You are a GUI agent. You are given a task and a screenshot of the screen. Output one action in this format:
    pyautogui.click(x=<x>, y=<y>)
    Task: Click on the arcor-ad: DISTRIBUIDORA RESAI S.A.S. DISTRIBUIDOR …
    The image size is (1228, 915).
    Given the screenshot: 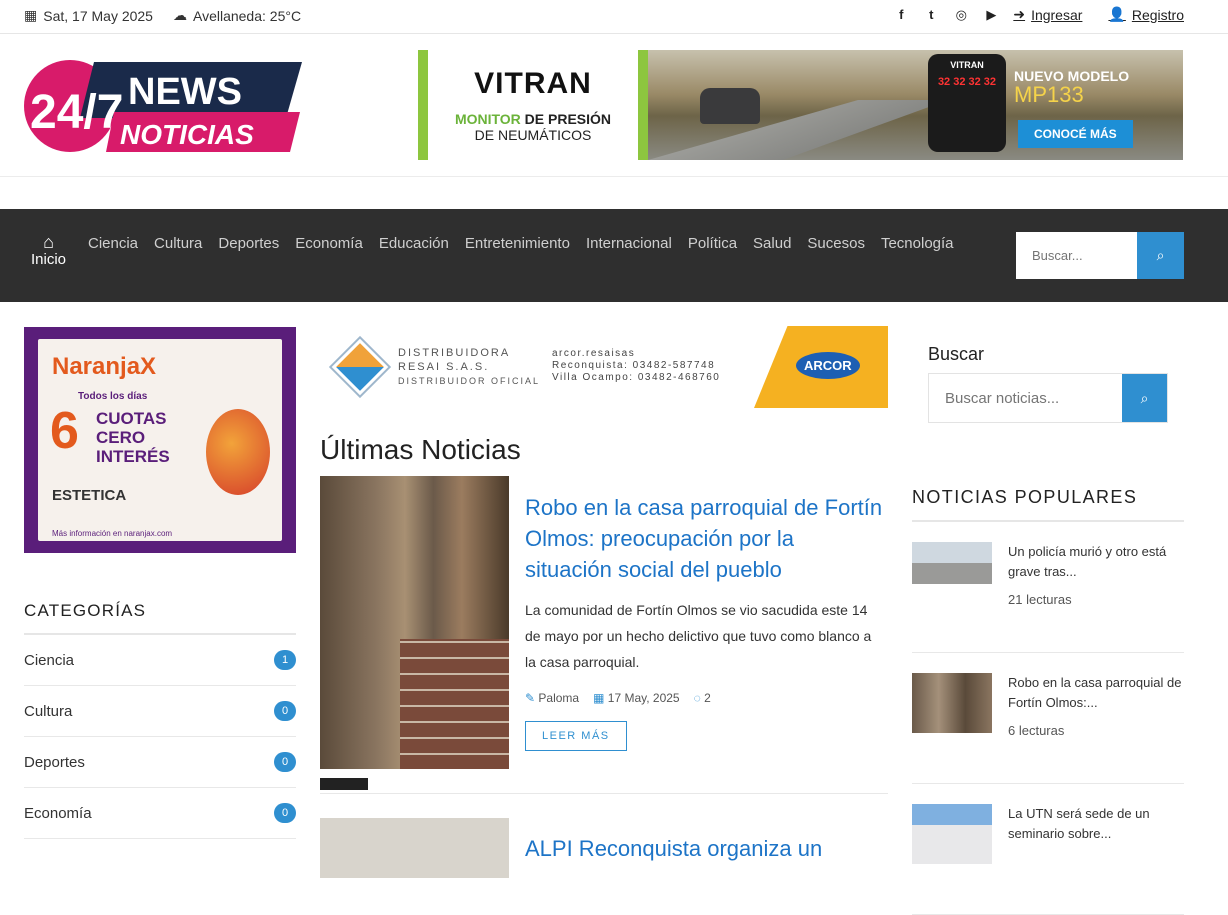 What is the action you would take?
    pyautogui.click(x=604, y=367)
    